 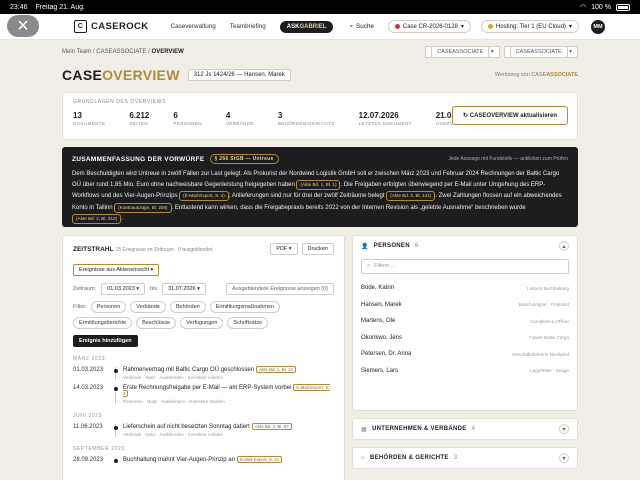 What do you see at coordinates (597, 26) in the screenshot?
I see `avatar: MM` at bounding box center [597, 26].